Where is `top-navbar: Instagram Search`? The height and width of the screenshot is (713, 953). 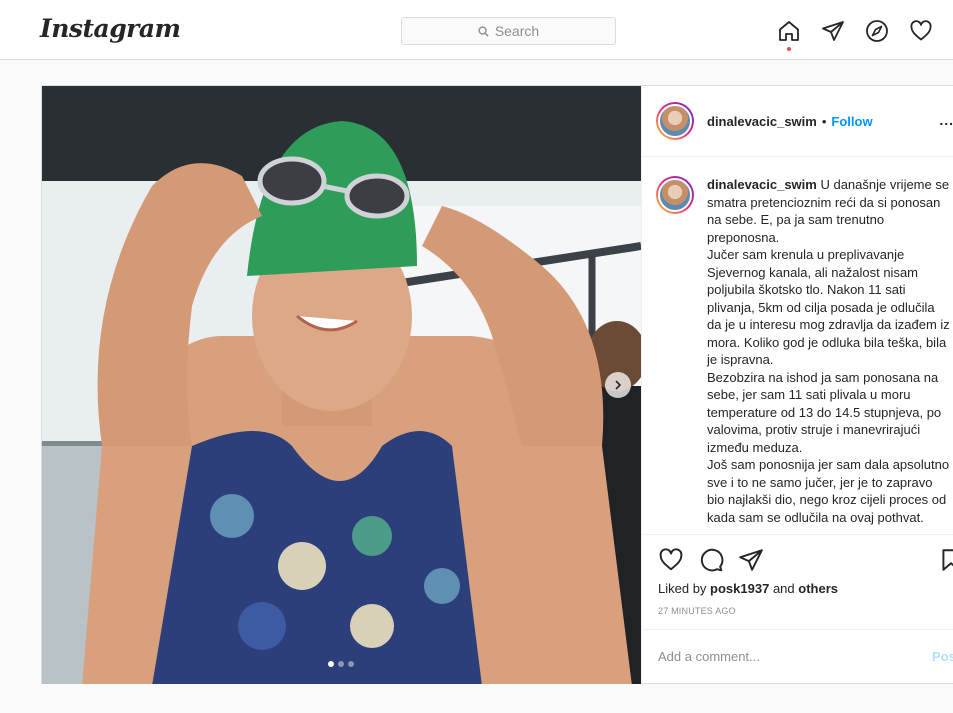
top-navbar: Instagram Search is located at coordinates (476, 30).